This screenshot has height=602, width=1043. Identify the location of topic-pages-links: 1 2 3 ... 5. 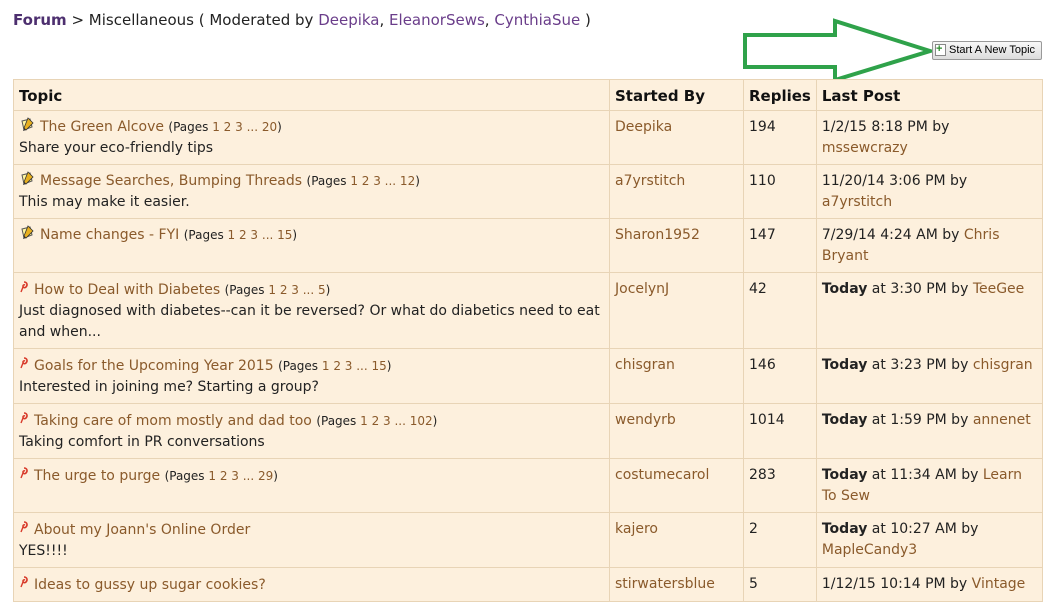
(296, 290).